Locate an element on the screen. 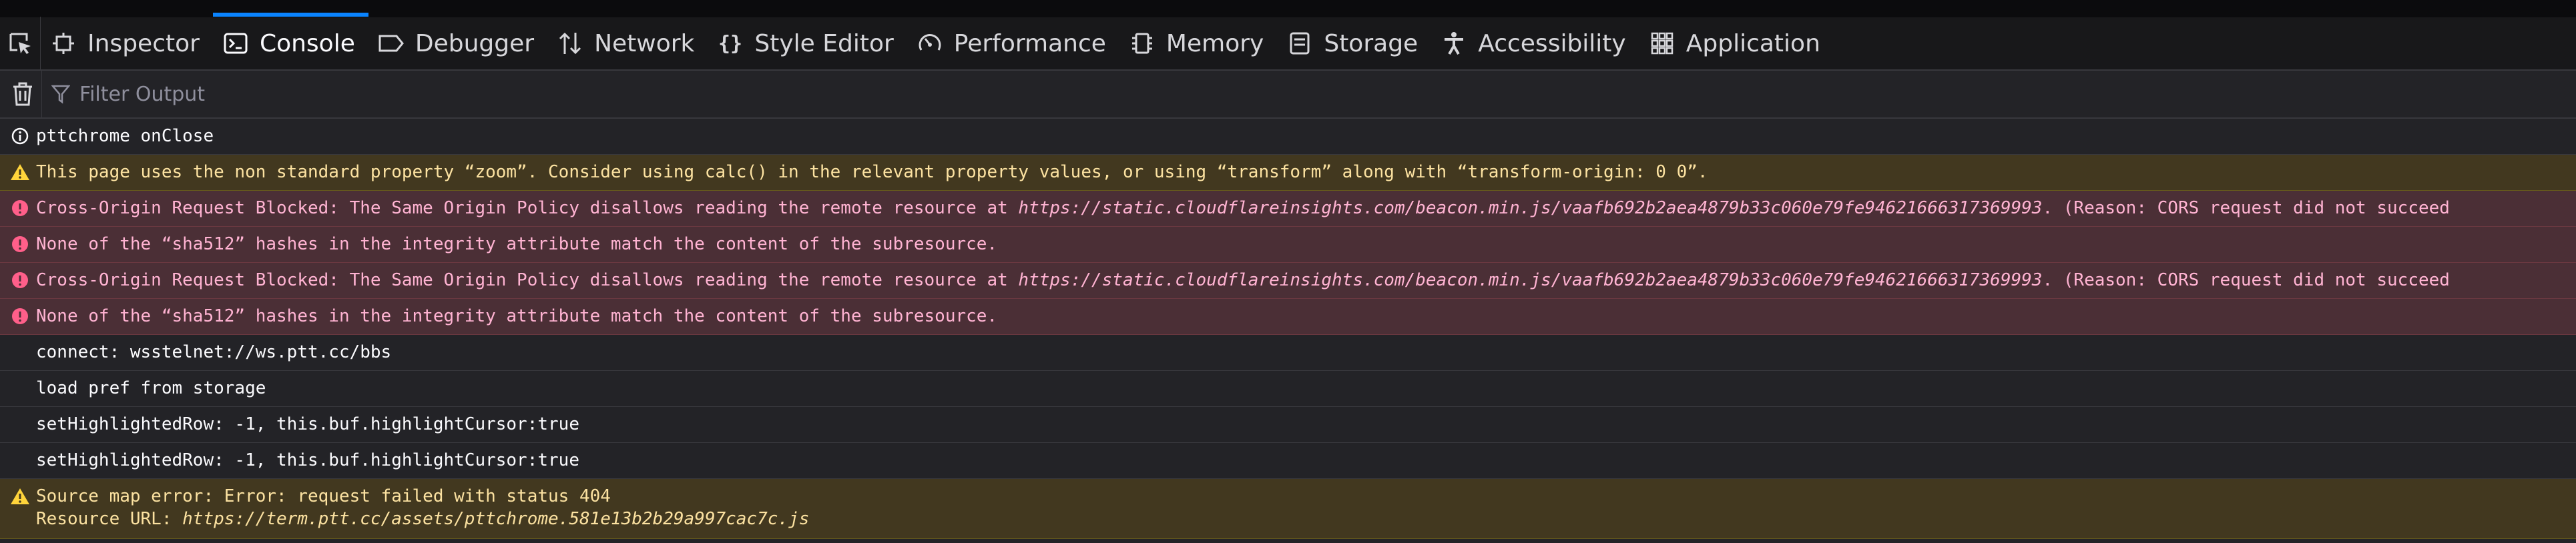 The height and width of the screenshot is (543, 2576). clear-console-button is located at coordinates (23, 94).